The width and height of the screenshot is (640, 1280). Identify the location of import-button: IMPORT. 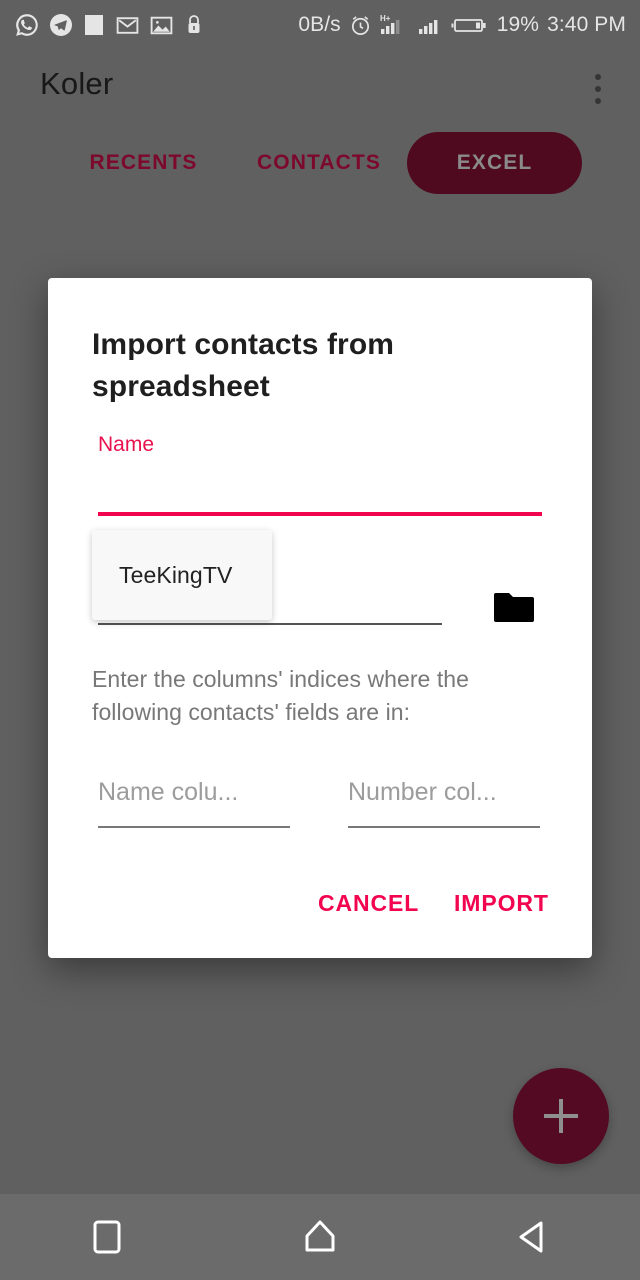
(501, 903).